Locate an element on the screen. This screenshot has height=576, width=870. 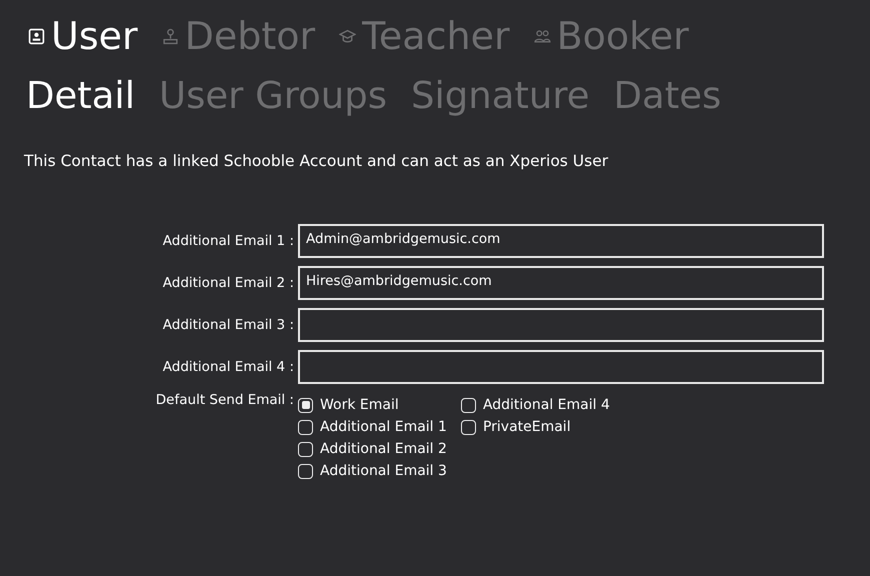
radio-option: Additional Email 4 is located at coordinates (535, 405).